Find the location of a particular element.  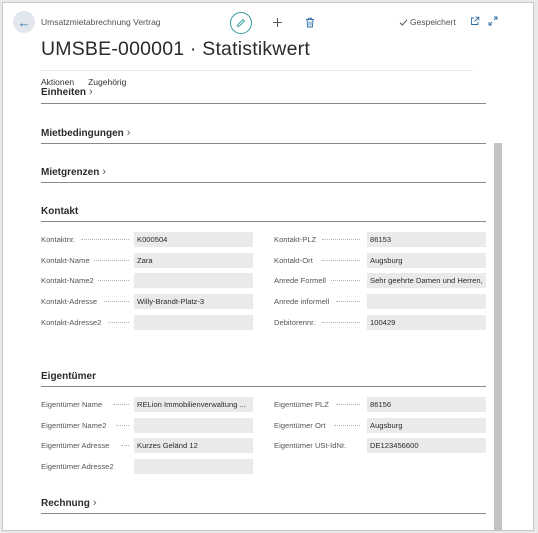

expand-button is located at coordinates (493, 21).